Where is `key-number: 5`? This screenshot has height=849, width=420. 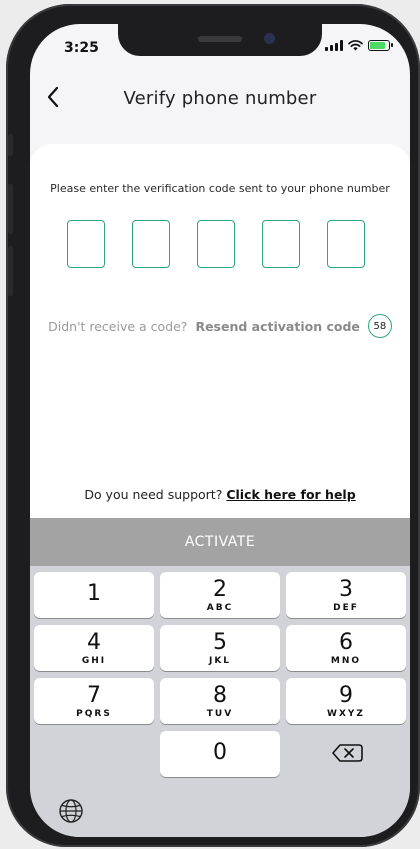
key-number: 5 is located at coordinates (220, 642).